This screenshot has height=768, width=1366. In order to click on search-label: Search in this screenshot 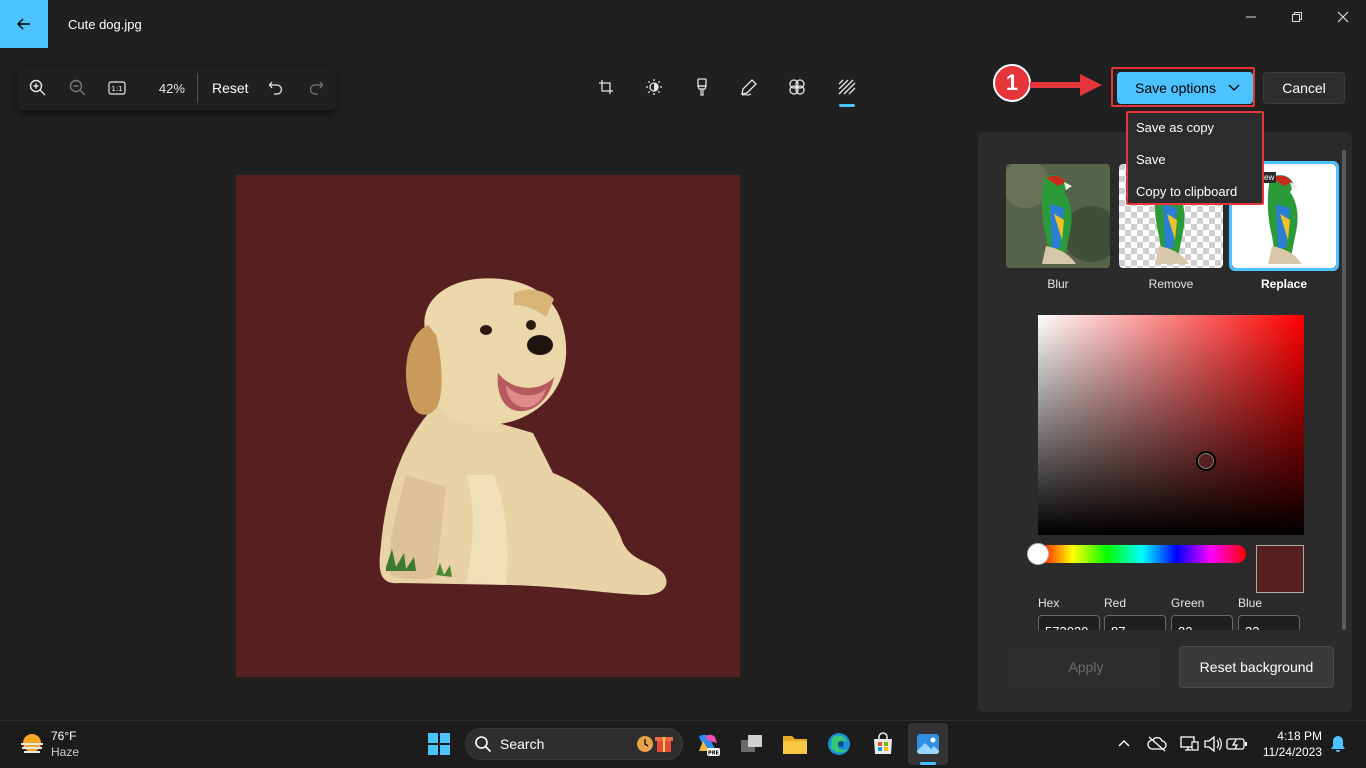, I will do `click(522, 744)`.